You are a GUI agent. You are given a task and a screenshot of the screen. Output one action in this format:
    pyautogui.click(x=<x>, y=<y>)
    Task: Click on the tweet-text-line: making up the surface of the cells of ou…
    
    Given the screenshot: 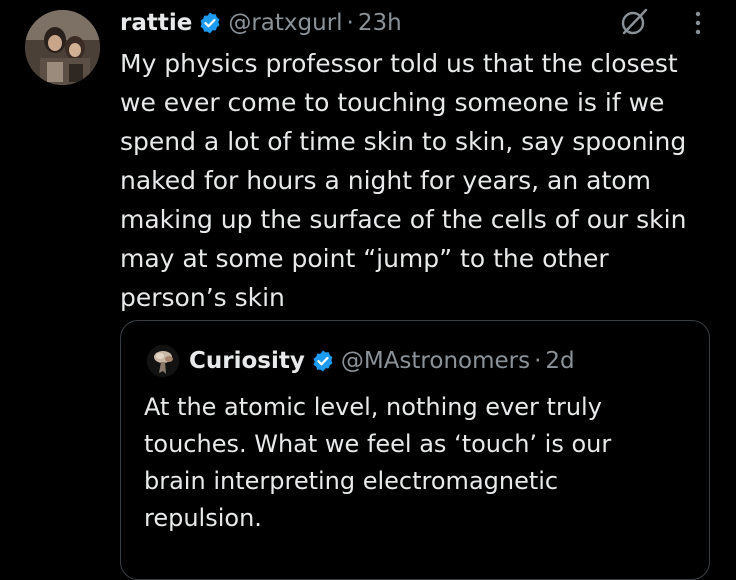 What is the action you would take?
    pyautogui.click(x=403, y=219)
    